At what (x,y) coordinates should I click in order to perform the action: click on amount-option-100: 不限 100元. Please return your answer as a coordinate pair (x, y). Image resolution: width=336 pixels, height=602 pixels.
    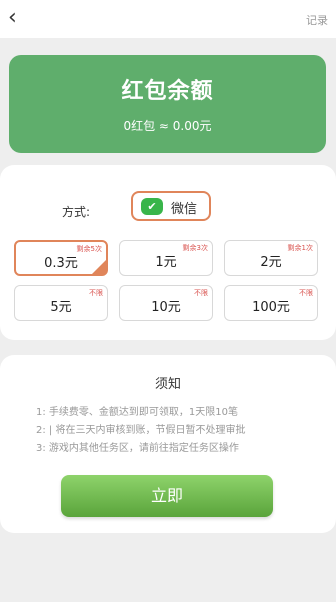
    Looking at the image, I should click on (271, 303).